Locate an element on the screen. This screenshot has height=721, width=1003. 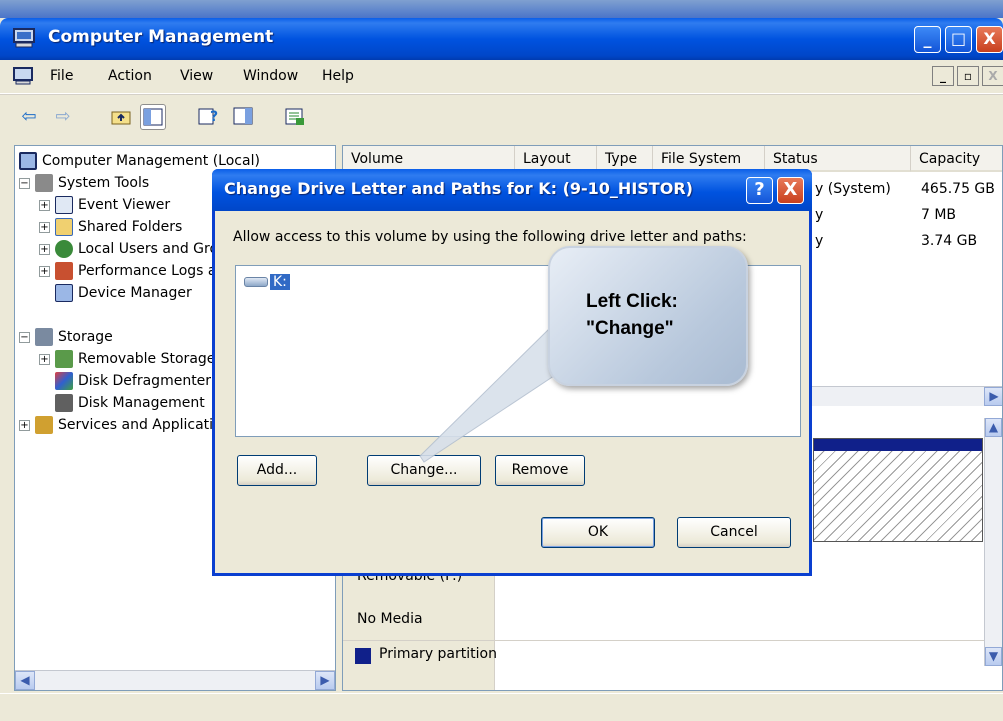
tree-item-removable-storage: + Removable Storage is located at coordinates (127, 359).